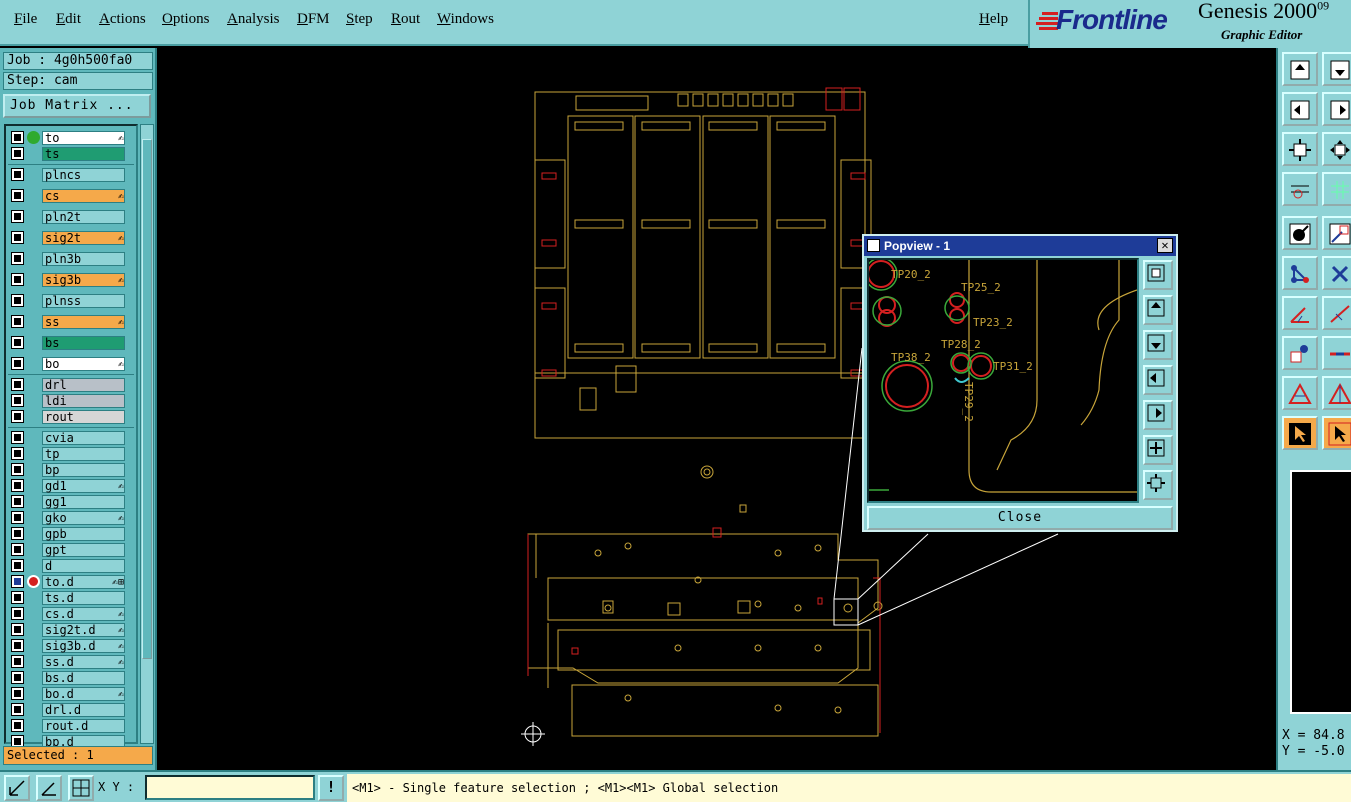 This screenshot has width=1351, height=802. Describe the element at coordinates (71, 301) in the screenshot. I see `layer-row-plnss: plnss` at that location.